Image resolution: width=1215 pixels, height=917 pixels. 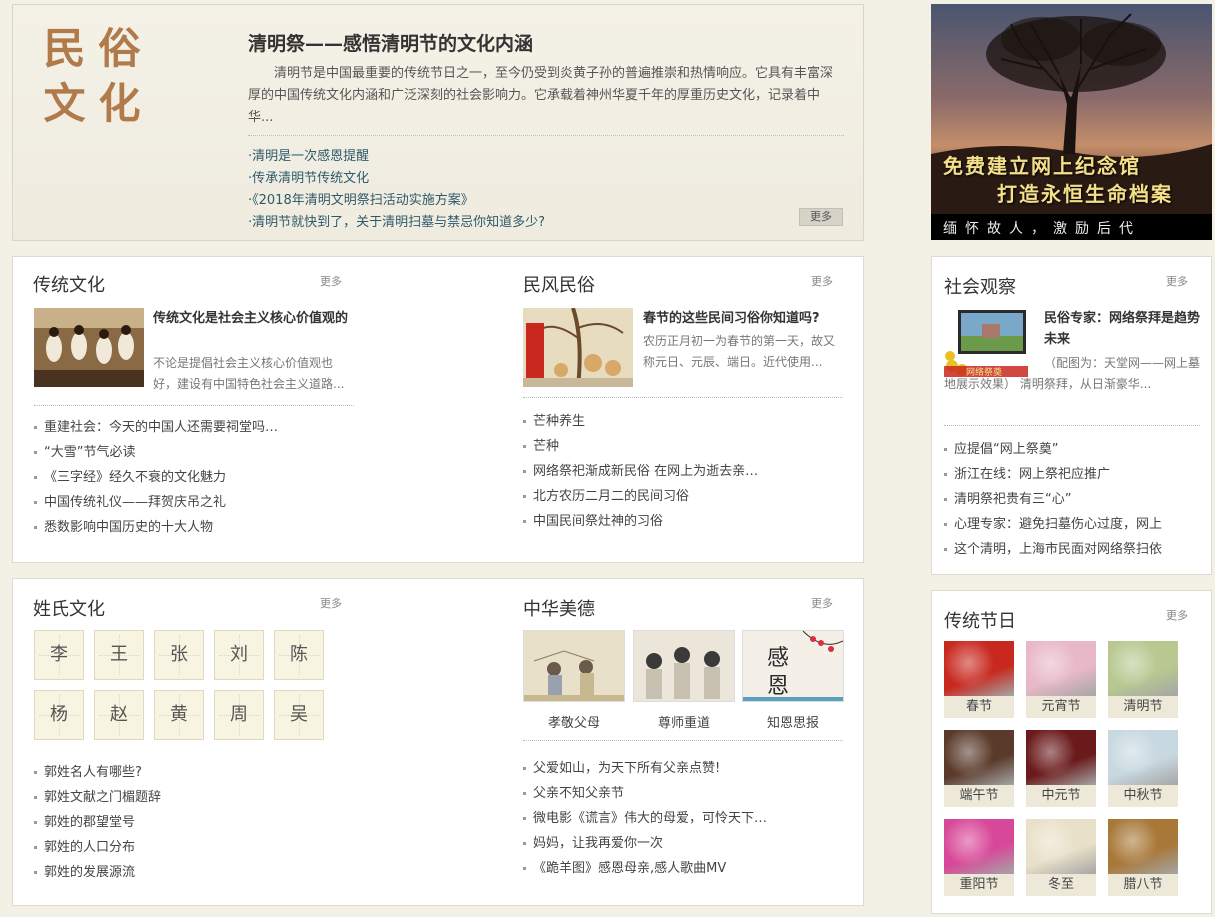 What do you see at coordinates (573, 723) in the screenshot?
I see `virtue-label: 孝敬父母` at bounding box center [573, 723].